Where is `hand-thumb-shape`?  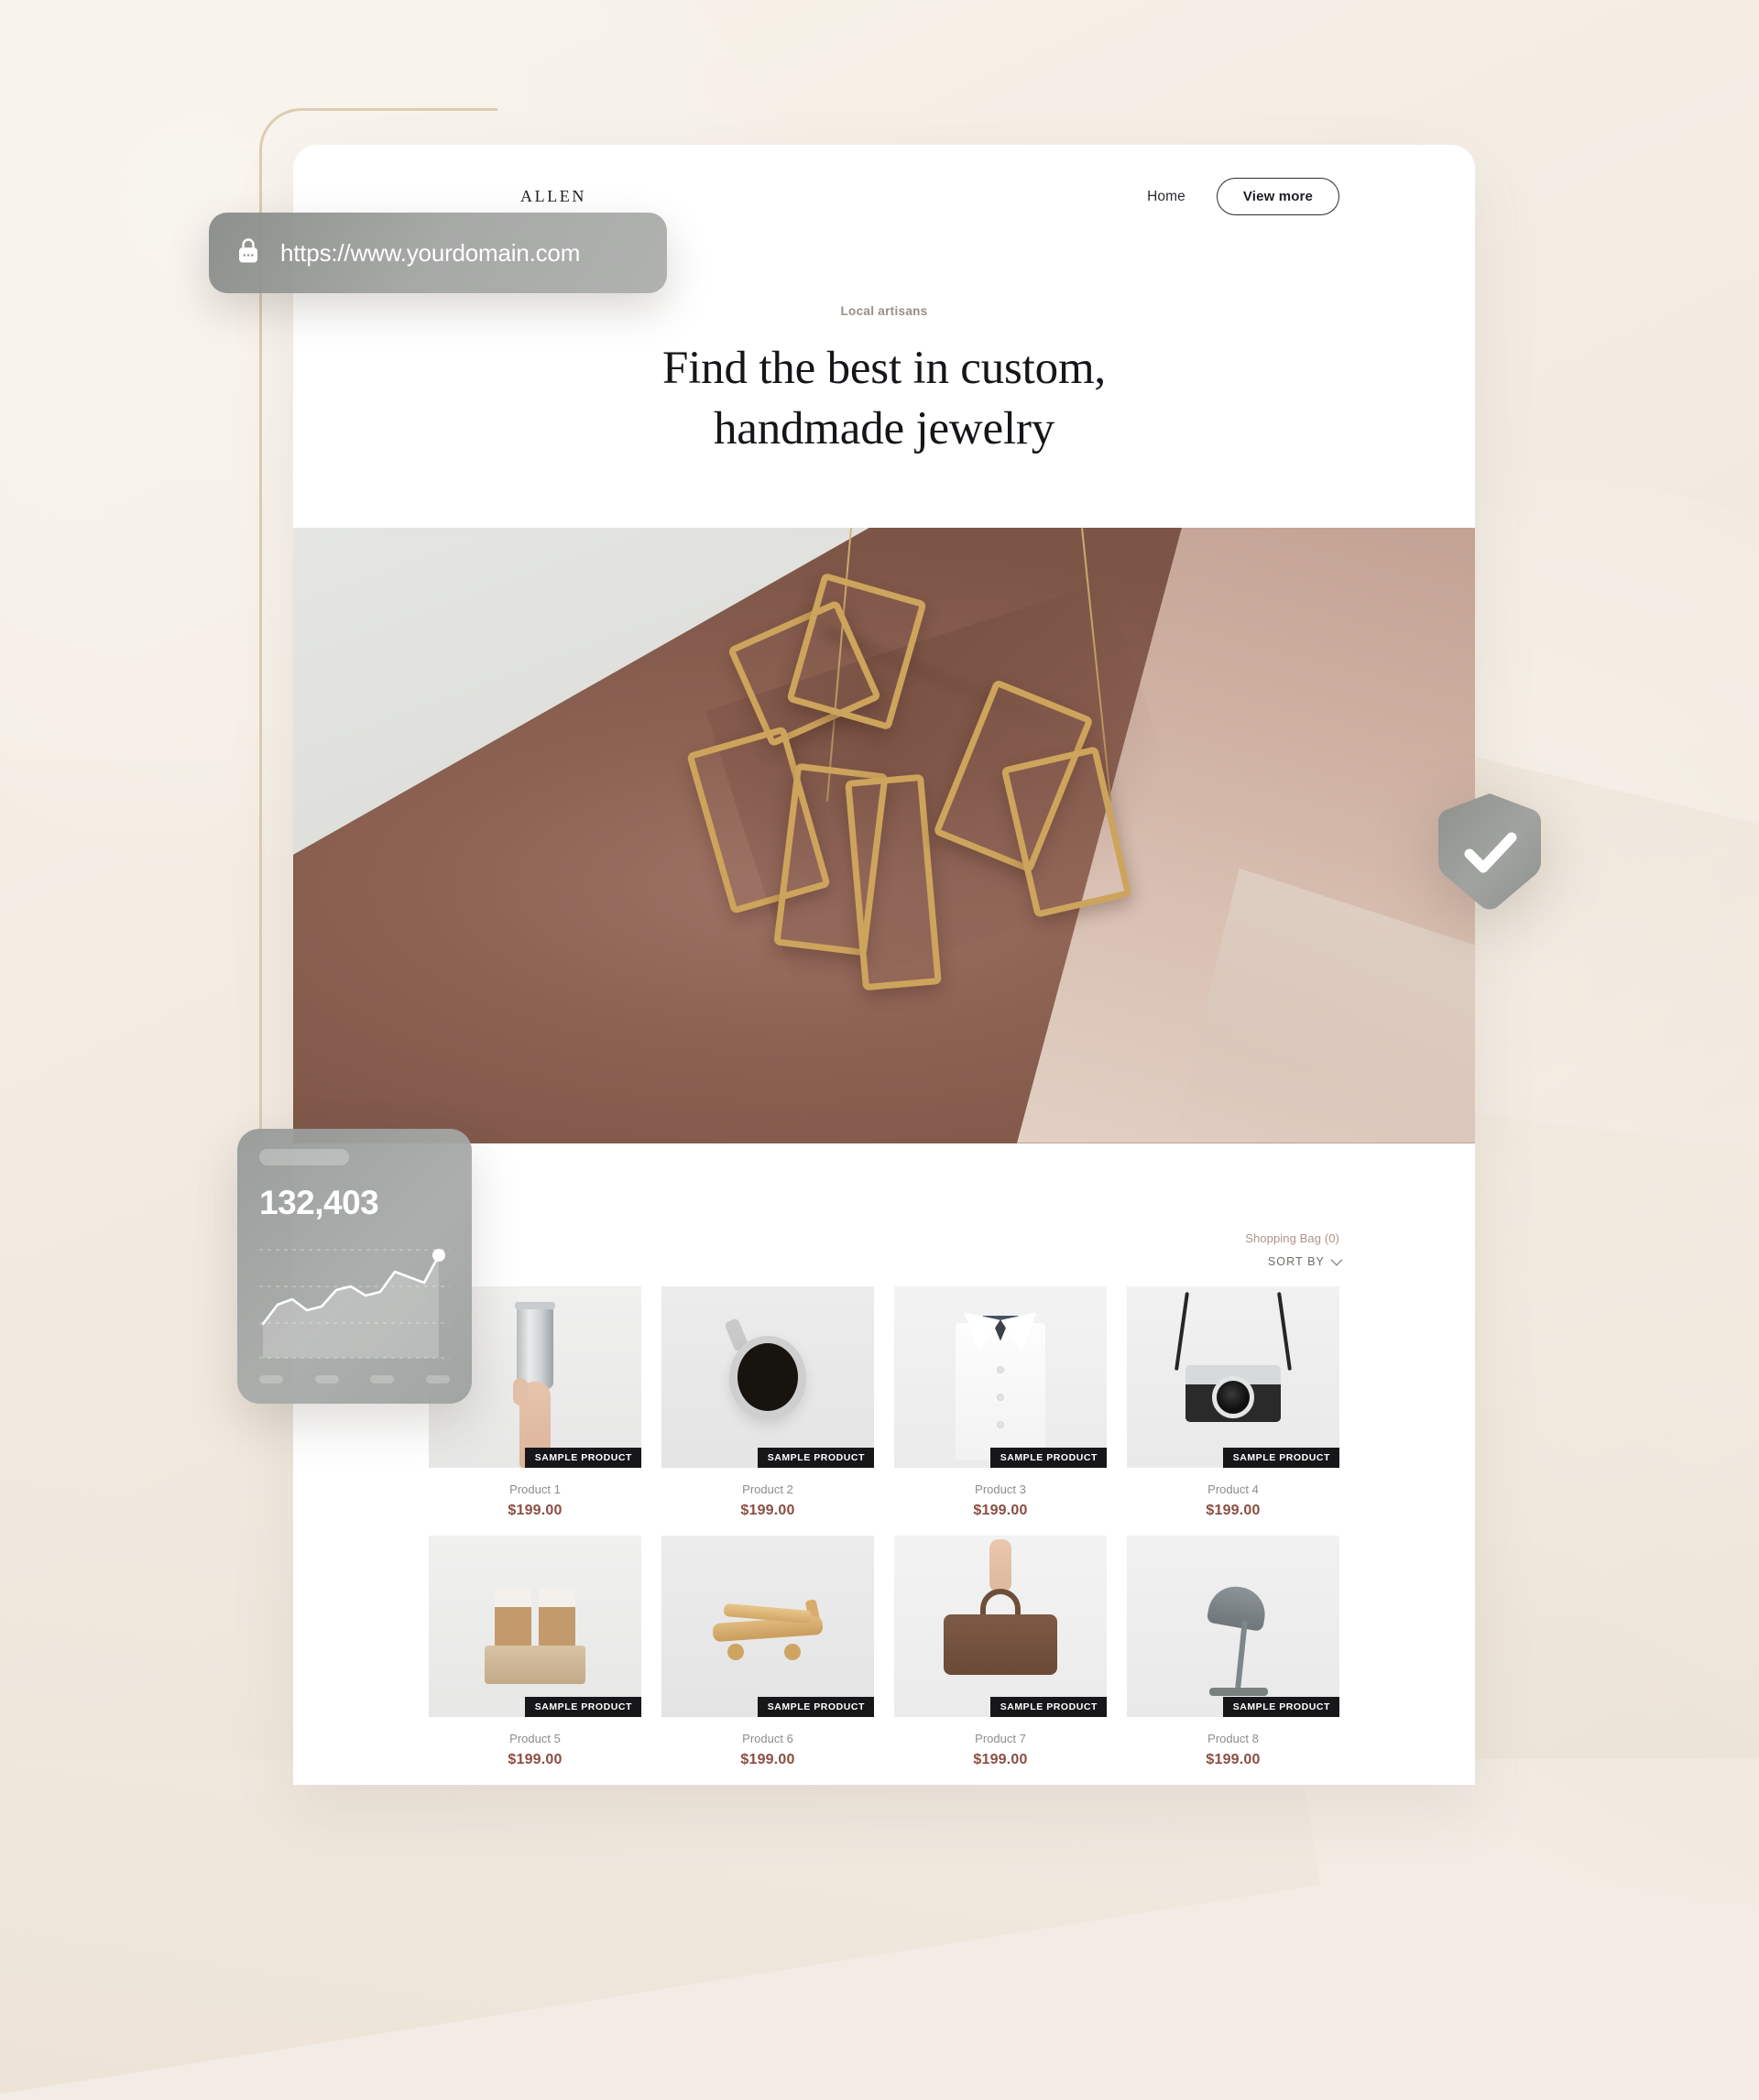 hand-thumb-shape is located at coordinates (520, 1391).